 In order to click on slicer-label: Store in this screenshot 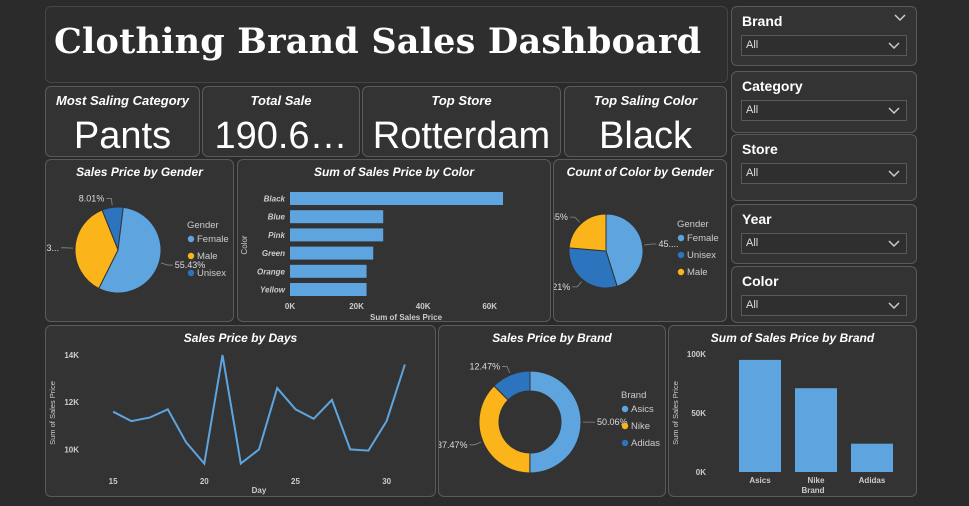, I will do `click(760, 149)`.